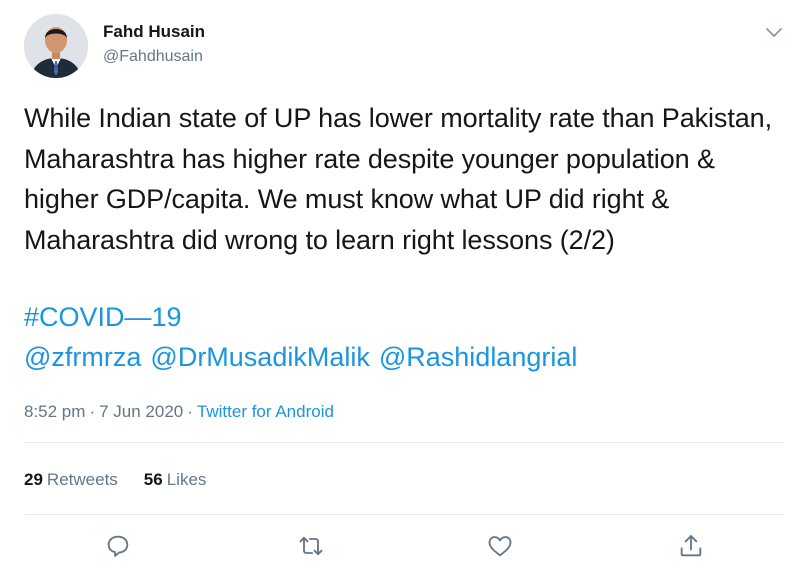  Describe the element at coordinates (141, 412) in the screenshot. I see `tweet-date: 7 Jun 2020` at that location.